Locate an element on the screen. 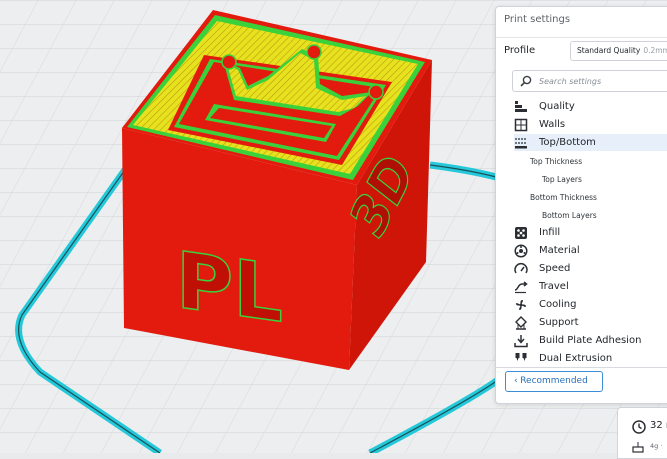  category-build-plate-adhesion: Build Plate Adhesion is located at coordinates (590, 340).